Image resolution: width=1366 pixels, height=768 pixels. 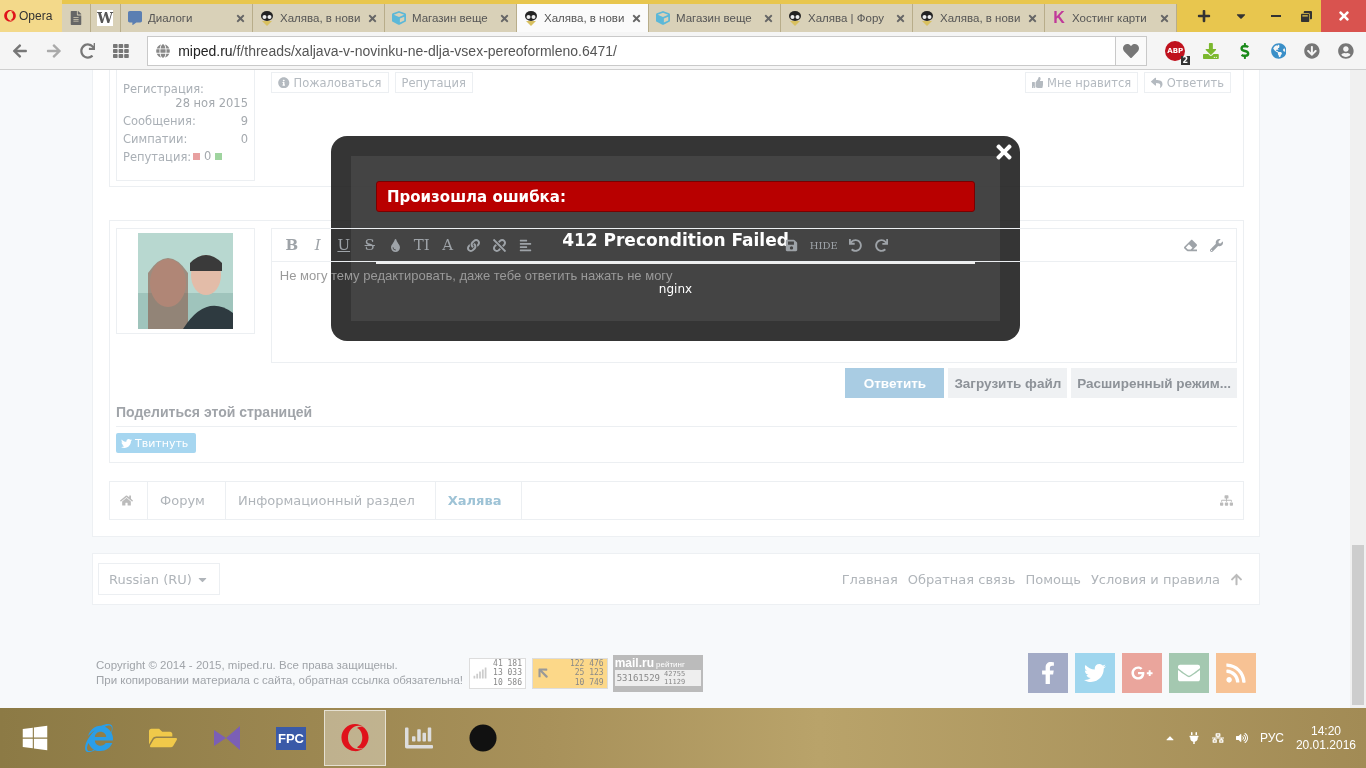 I want to click on footer-link: Обратная связь, so click(x=961, y=579).